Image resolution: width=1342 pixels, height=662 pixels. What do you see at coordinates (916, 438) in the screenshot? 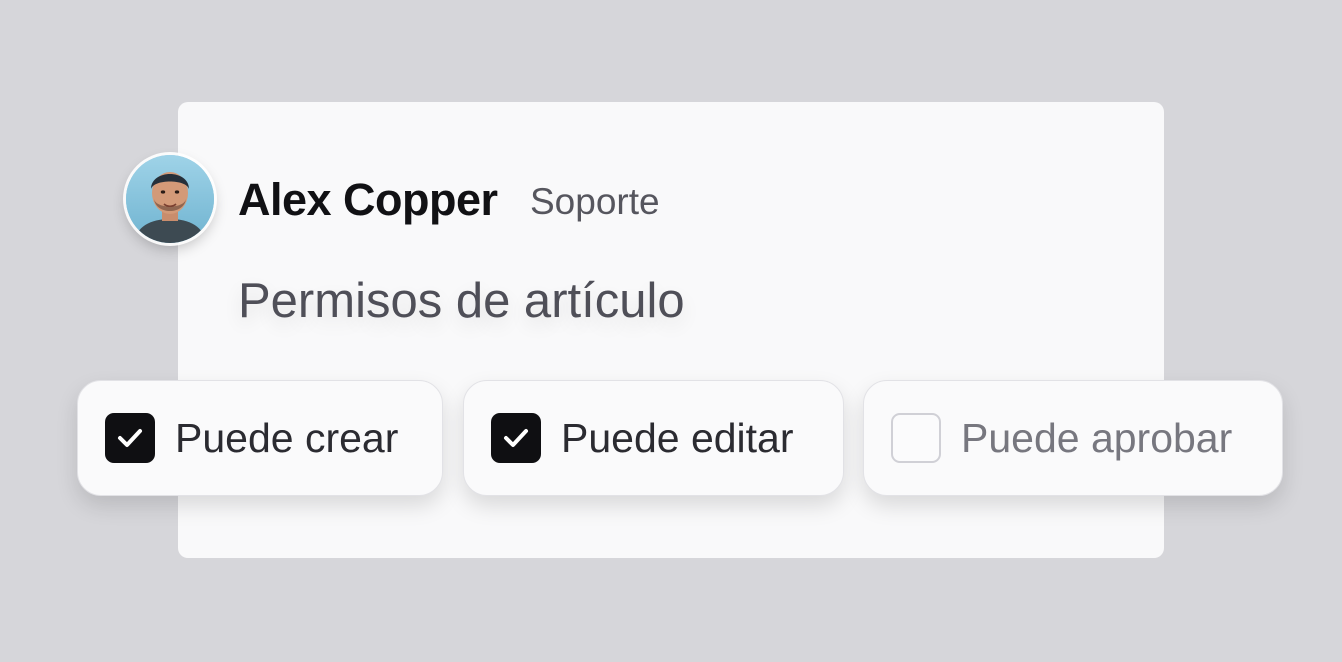
I see `checkbox-can-approve` at bounding box center [916, 438].